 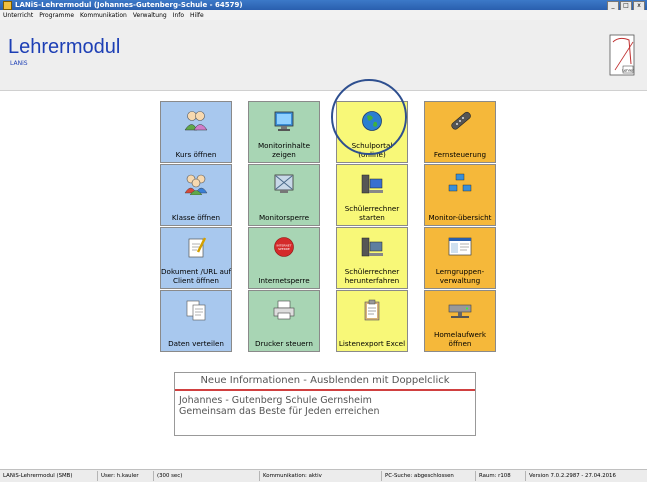 I want to click on status-room: Raum: r108, so click(x=501, y=476).